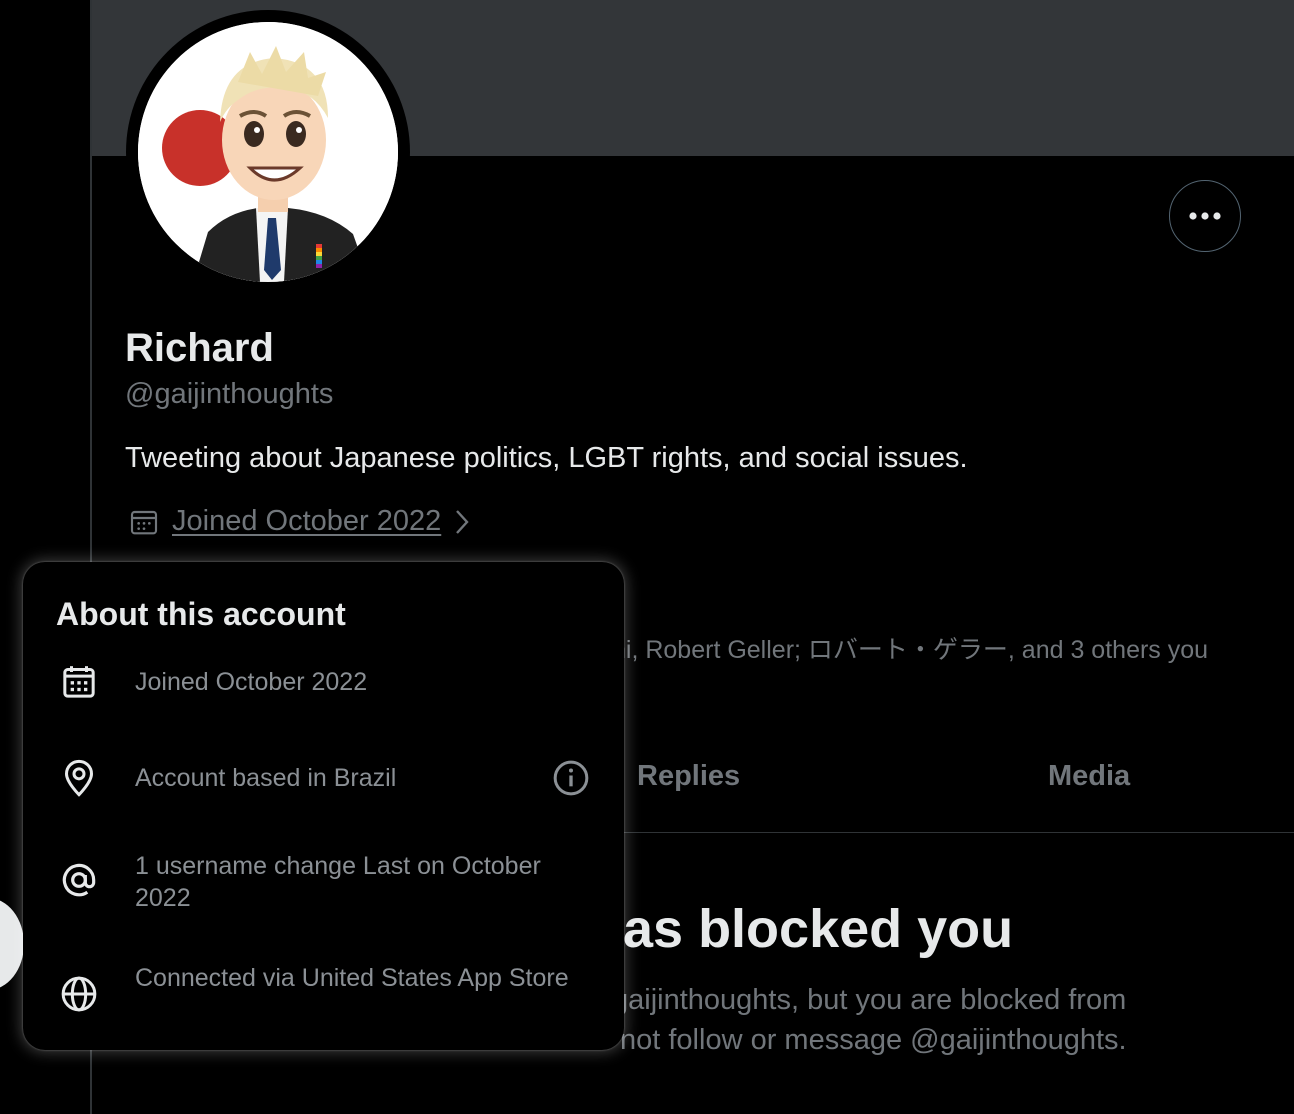  I want to click on avatar-illustration, so click(268, 152).